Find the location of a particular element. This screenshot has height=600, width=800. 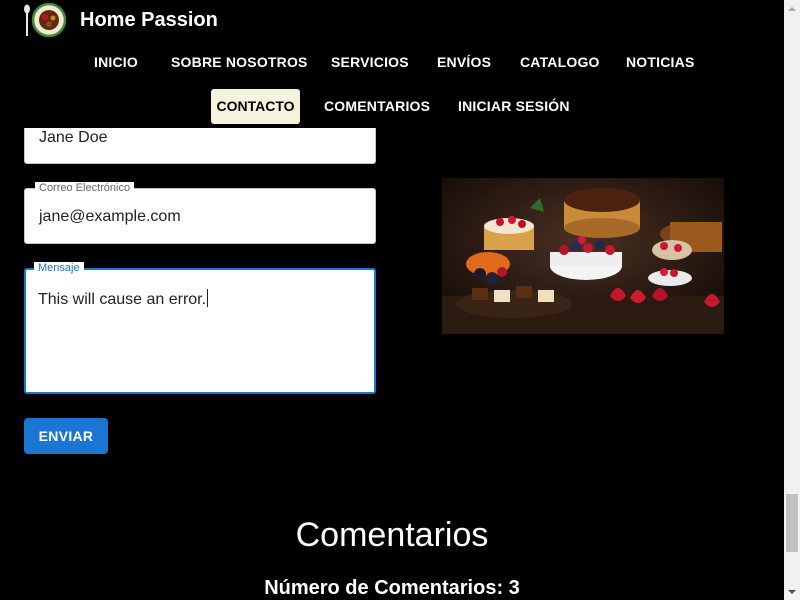

message-field-value: This will cause an error. is located at coordinates (122, 299).